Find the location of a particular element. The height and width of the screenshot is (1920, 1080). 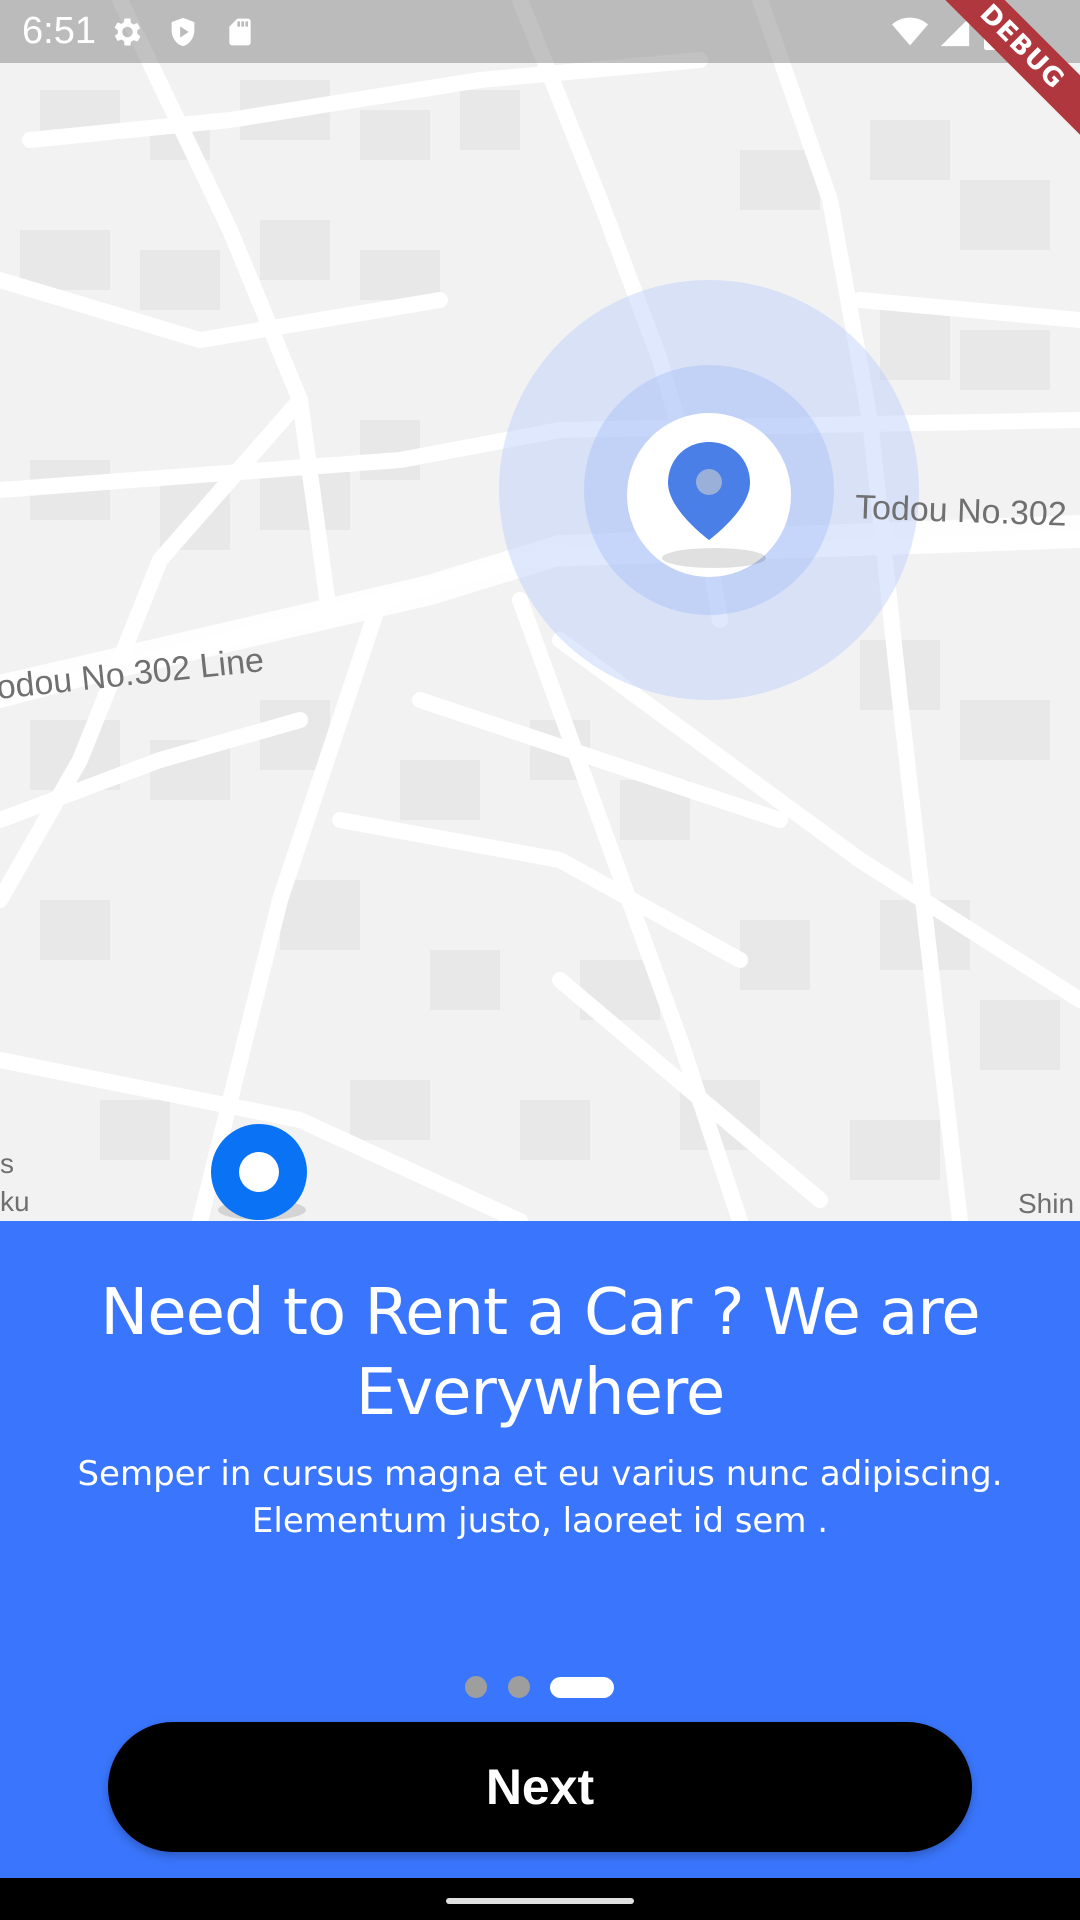

page-indicator is located at coordinates (540, 1686).